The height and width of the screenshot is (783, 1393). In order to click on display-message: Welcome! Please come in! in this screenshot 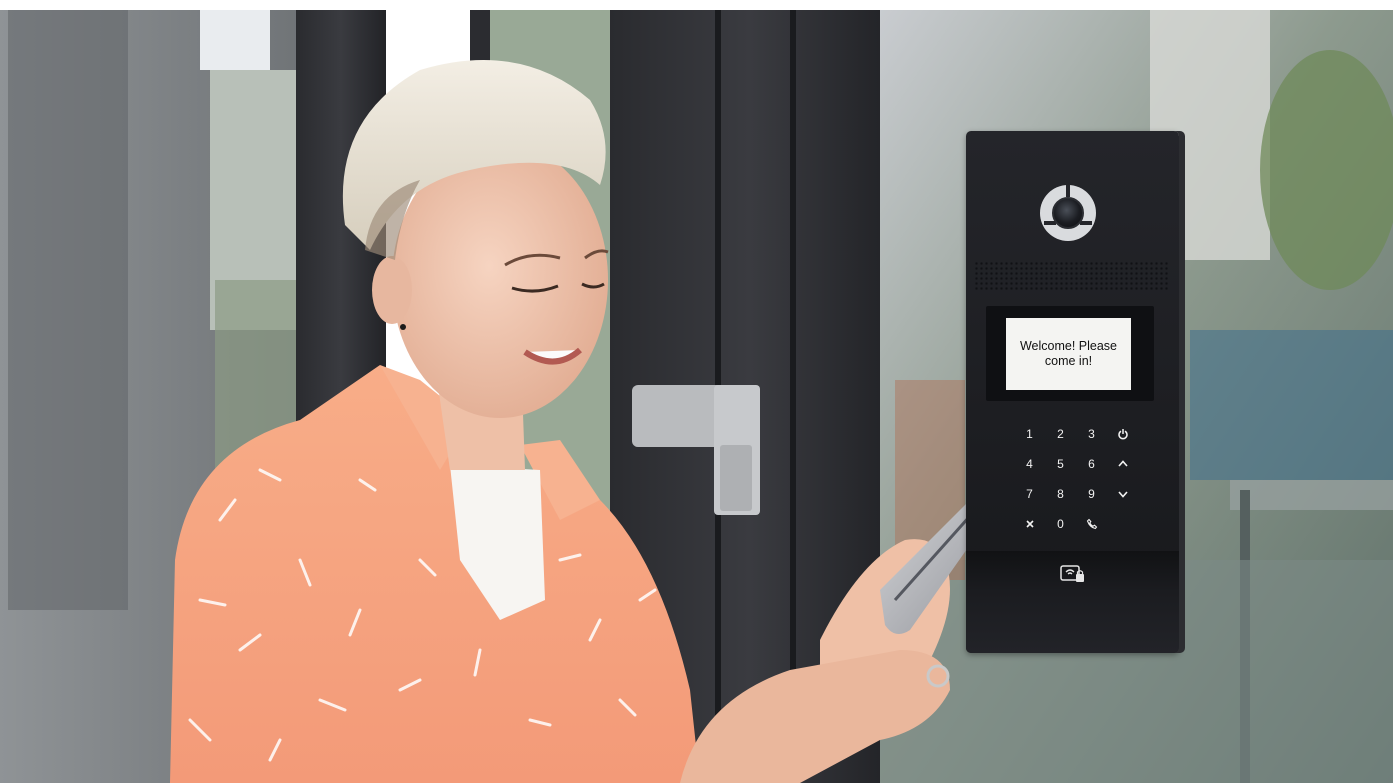, I will do `click(1068, 353)`.